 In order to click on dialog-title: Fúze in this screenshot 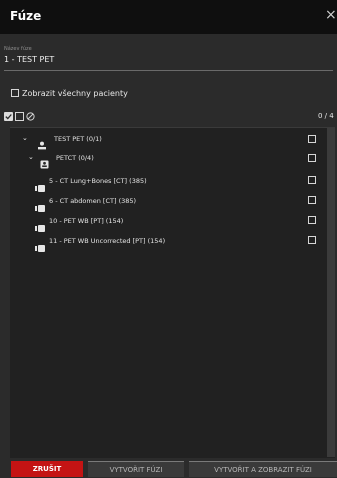, I will do `click(26, 16)`.